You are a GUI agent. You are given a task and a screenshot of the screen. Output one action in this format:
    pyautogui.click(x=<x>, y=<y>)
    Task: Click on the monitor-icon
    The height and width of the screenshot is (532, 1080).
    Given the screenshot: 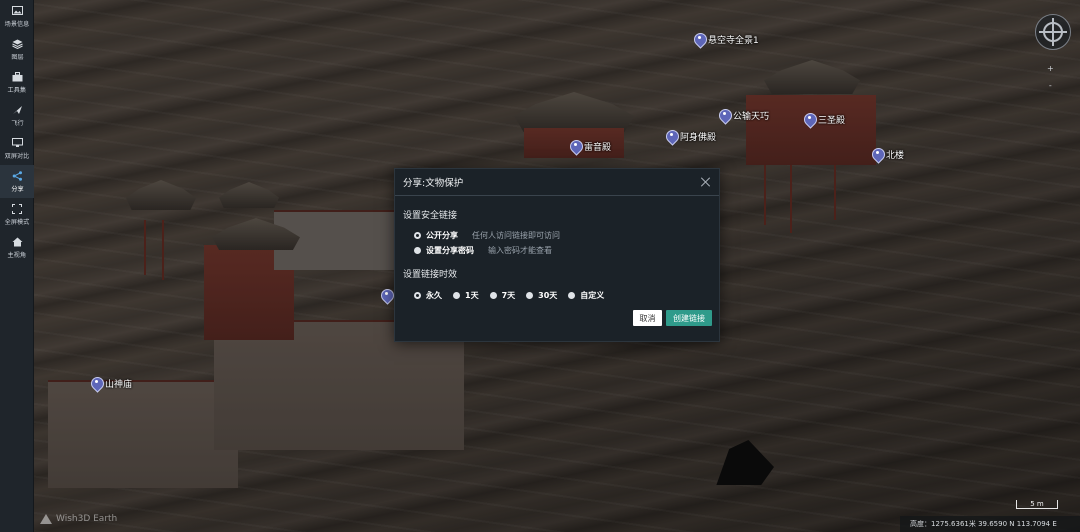 What is the action you would take?
    pyautogui.click(x=17, y=142)
    